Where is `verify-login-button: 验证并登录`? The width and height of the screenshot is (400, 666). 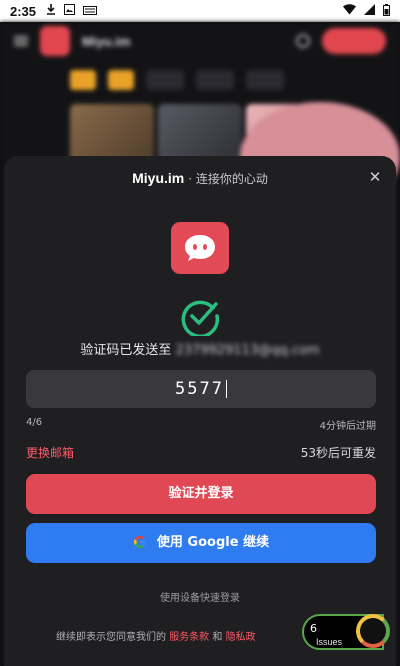
verify-login-button: 验证并登录 is located at coordinates (201, 494).